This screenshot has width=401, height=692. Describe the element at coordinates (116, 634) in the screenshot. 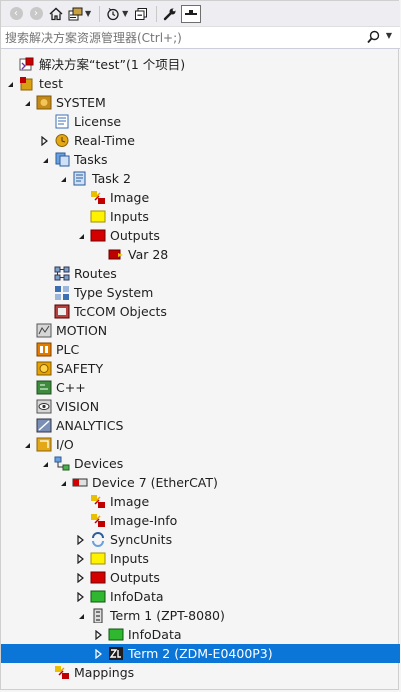

I see `infodata-icon` at that location.